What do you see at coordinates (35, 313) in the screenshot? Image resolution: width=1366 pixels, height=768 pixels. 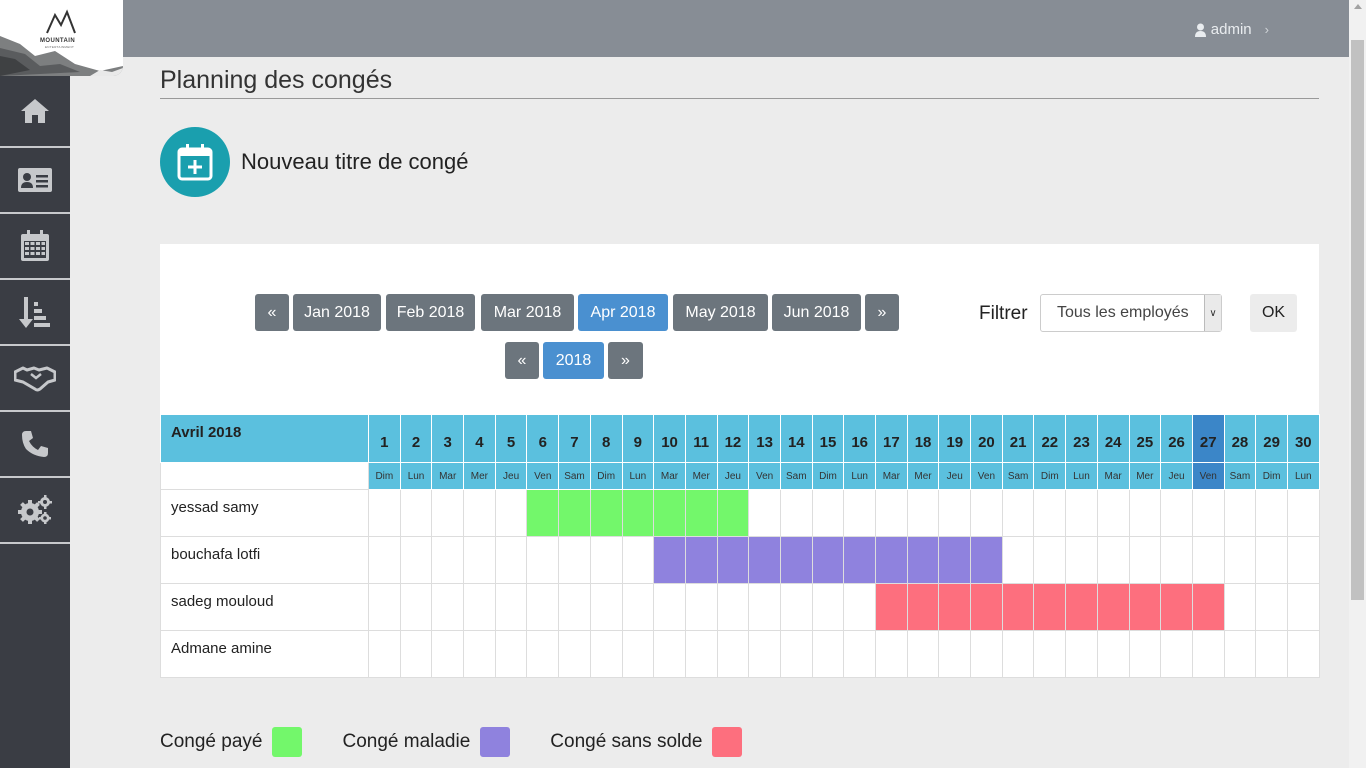 I see `nav-sort` at bounding box center [35, 313].